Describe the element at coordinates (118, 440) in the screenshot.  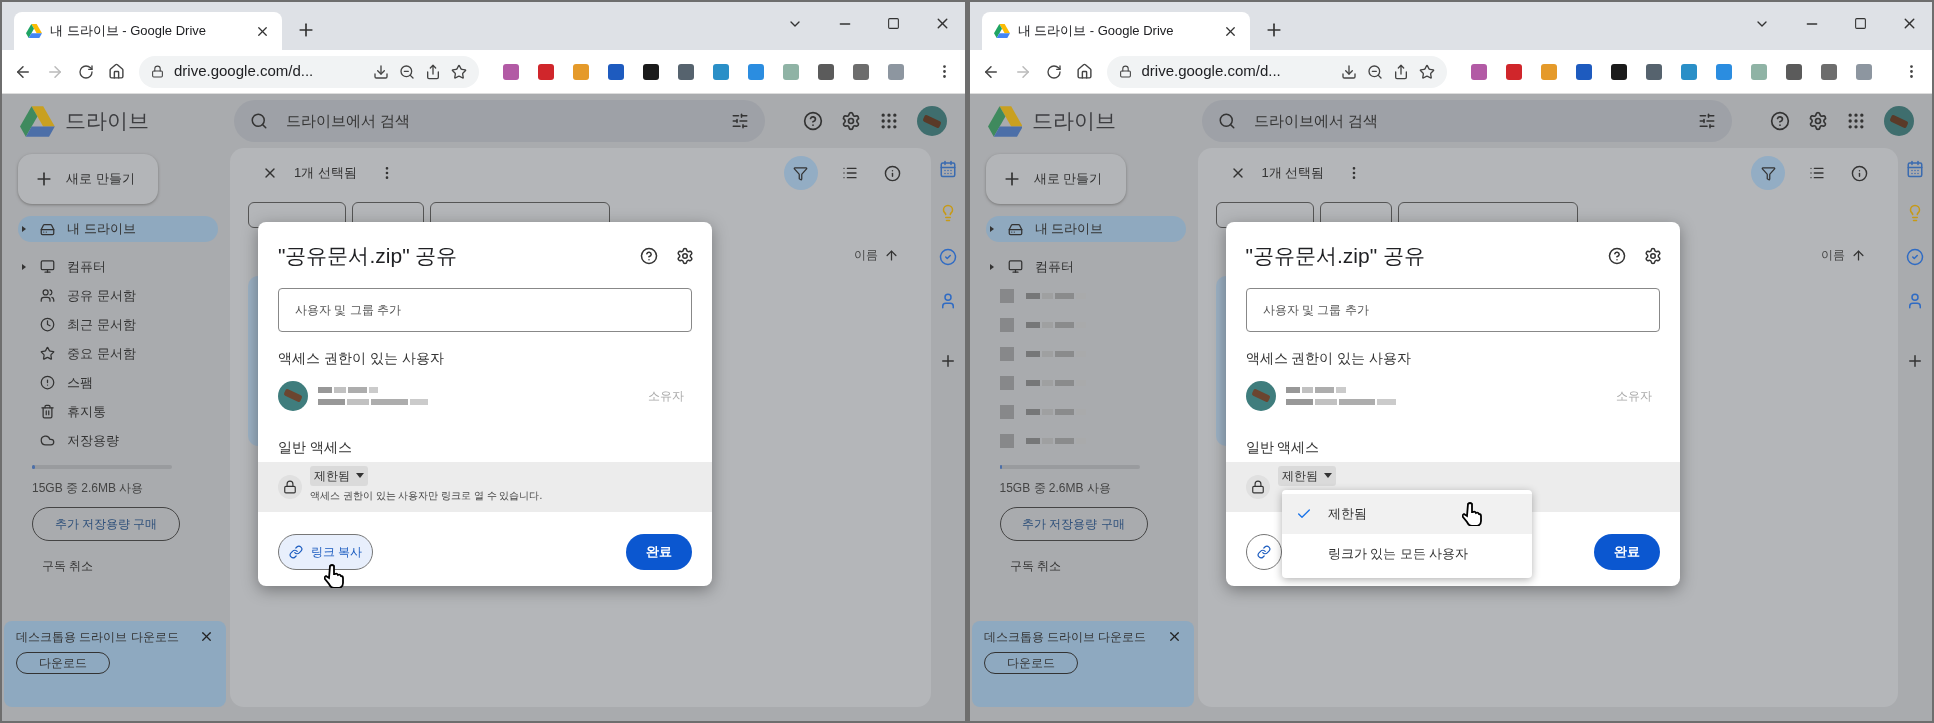
I see `sidebar-item: 저장용량` at that location.